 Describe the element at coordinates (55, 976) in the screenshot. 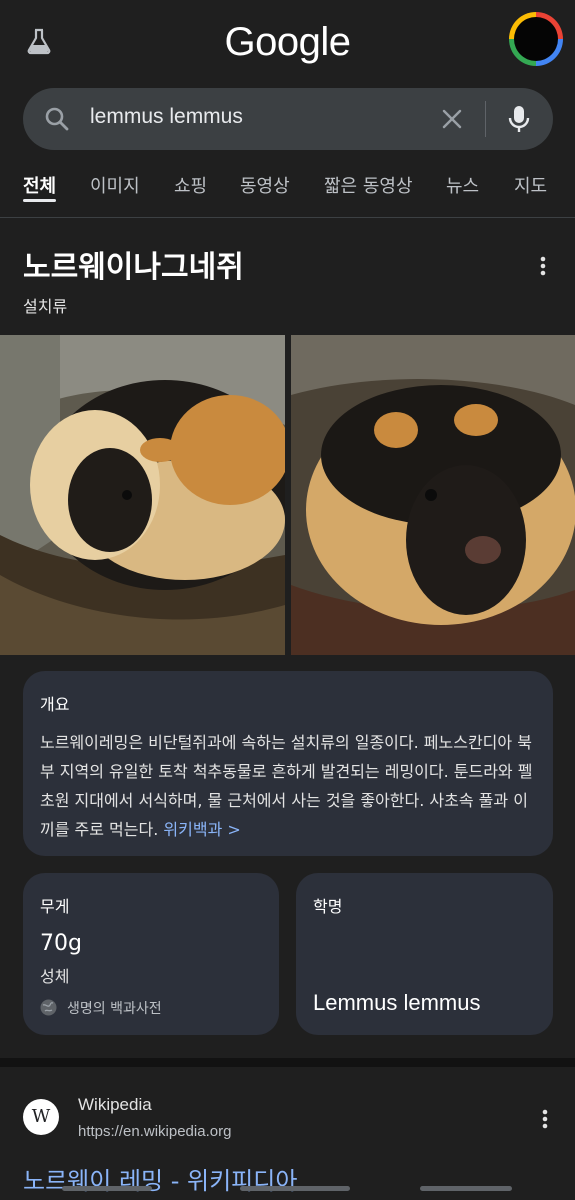

I see `weight-qualifier: 성체` at that location.